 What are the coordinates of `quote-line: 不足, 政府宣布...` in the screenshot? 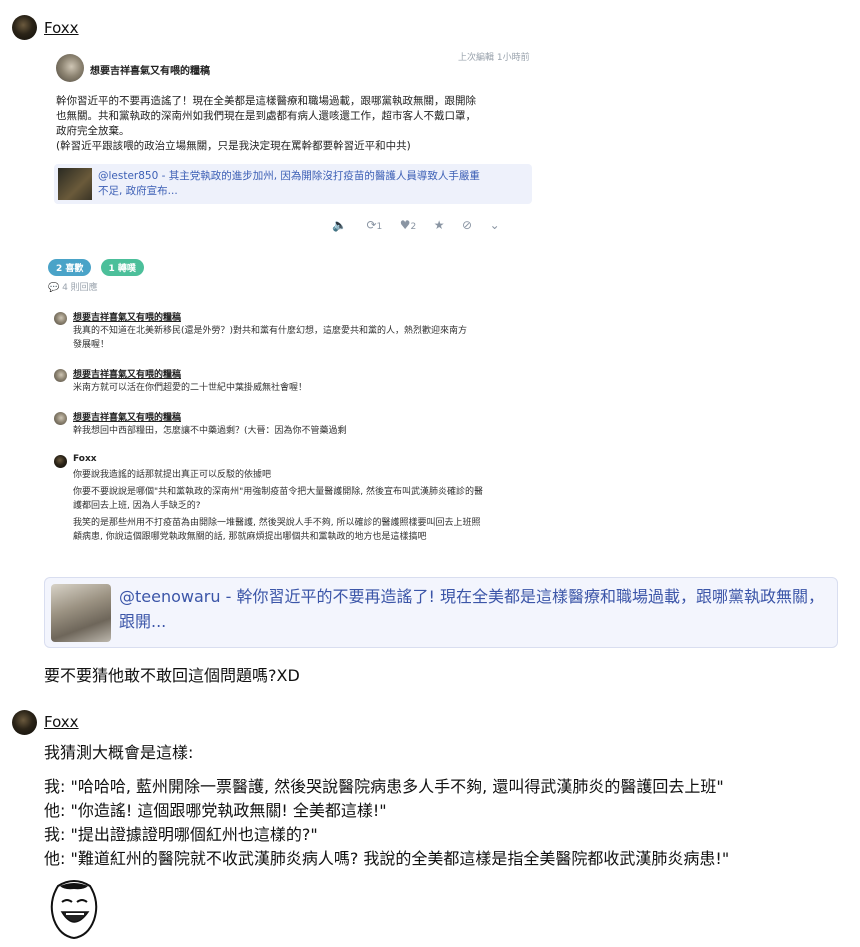 It's located at (138, 191).